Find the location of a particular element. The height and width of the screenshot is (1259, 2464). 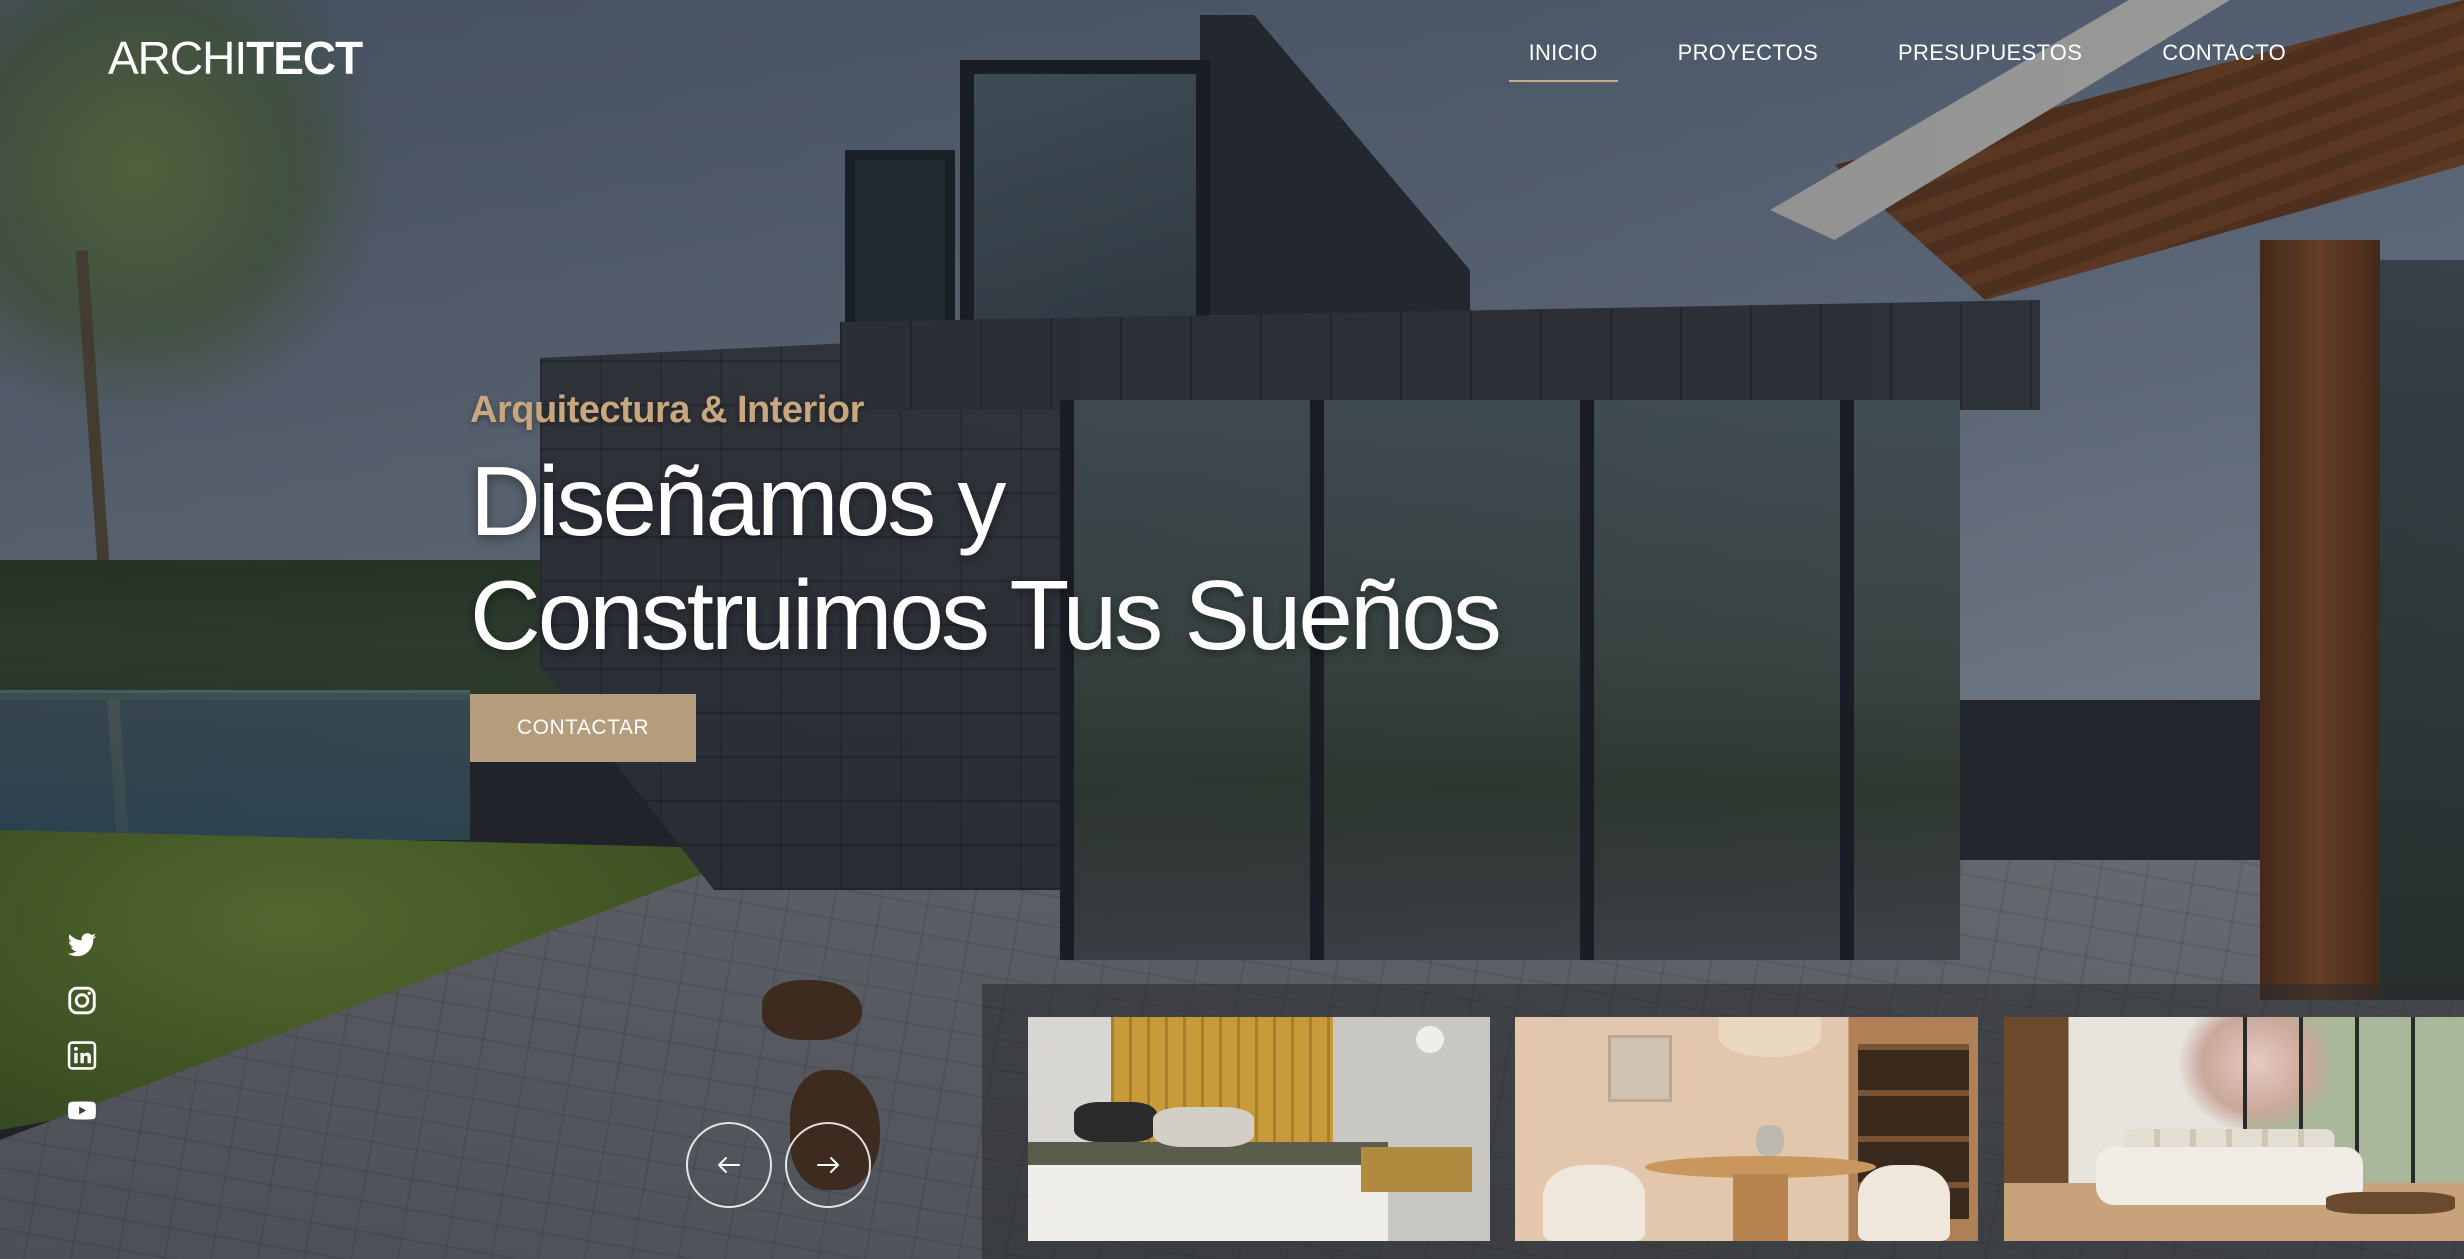

youtube-icon is located at coordinates (82, 1110).